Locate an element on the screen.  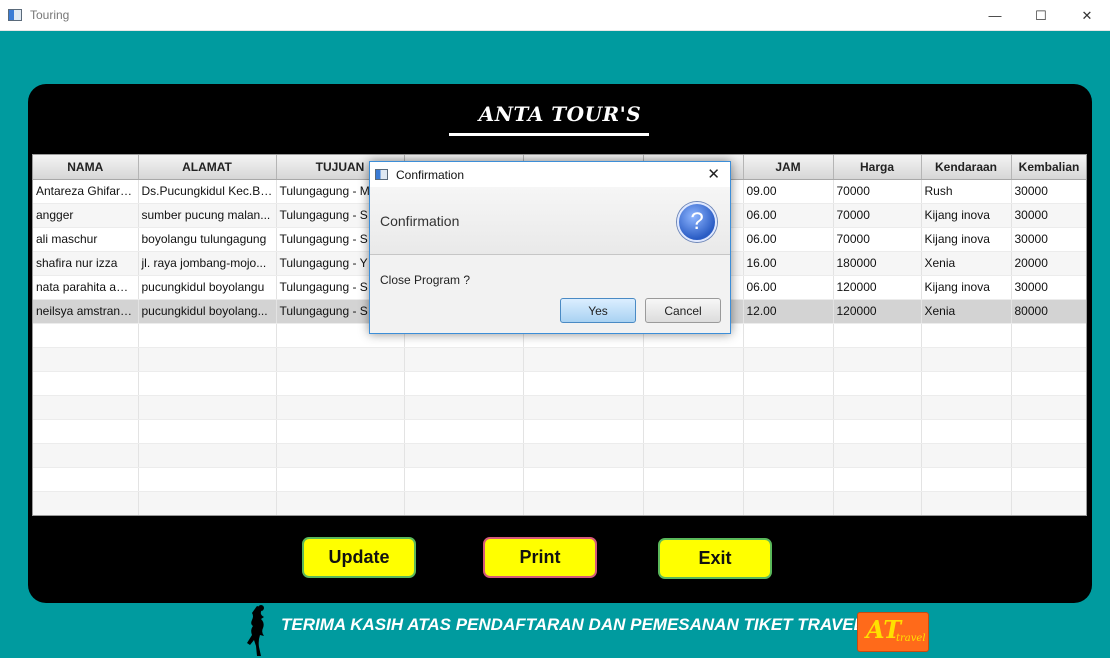
dialog-titlebar: Confirmation ✕ is located at coordinates (550, 174).